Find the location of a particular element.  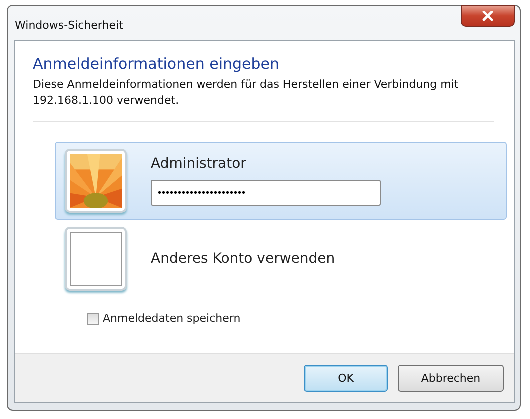

account-name: Administrator is located at coordinates (199, 164).